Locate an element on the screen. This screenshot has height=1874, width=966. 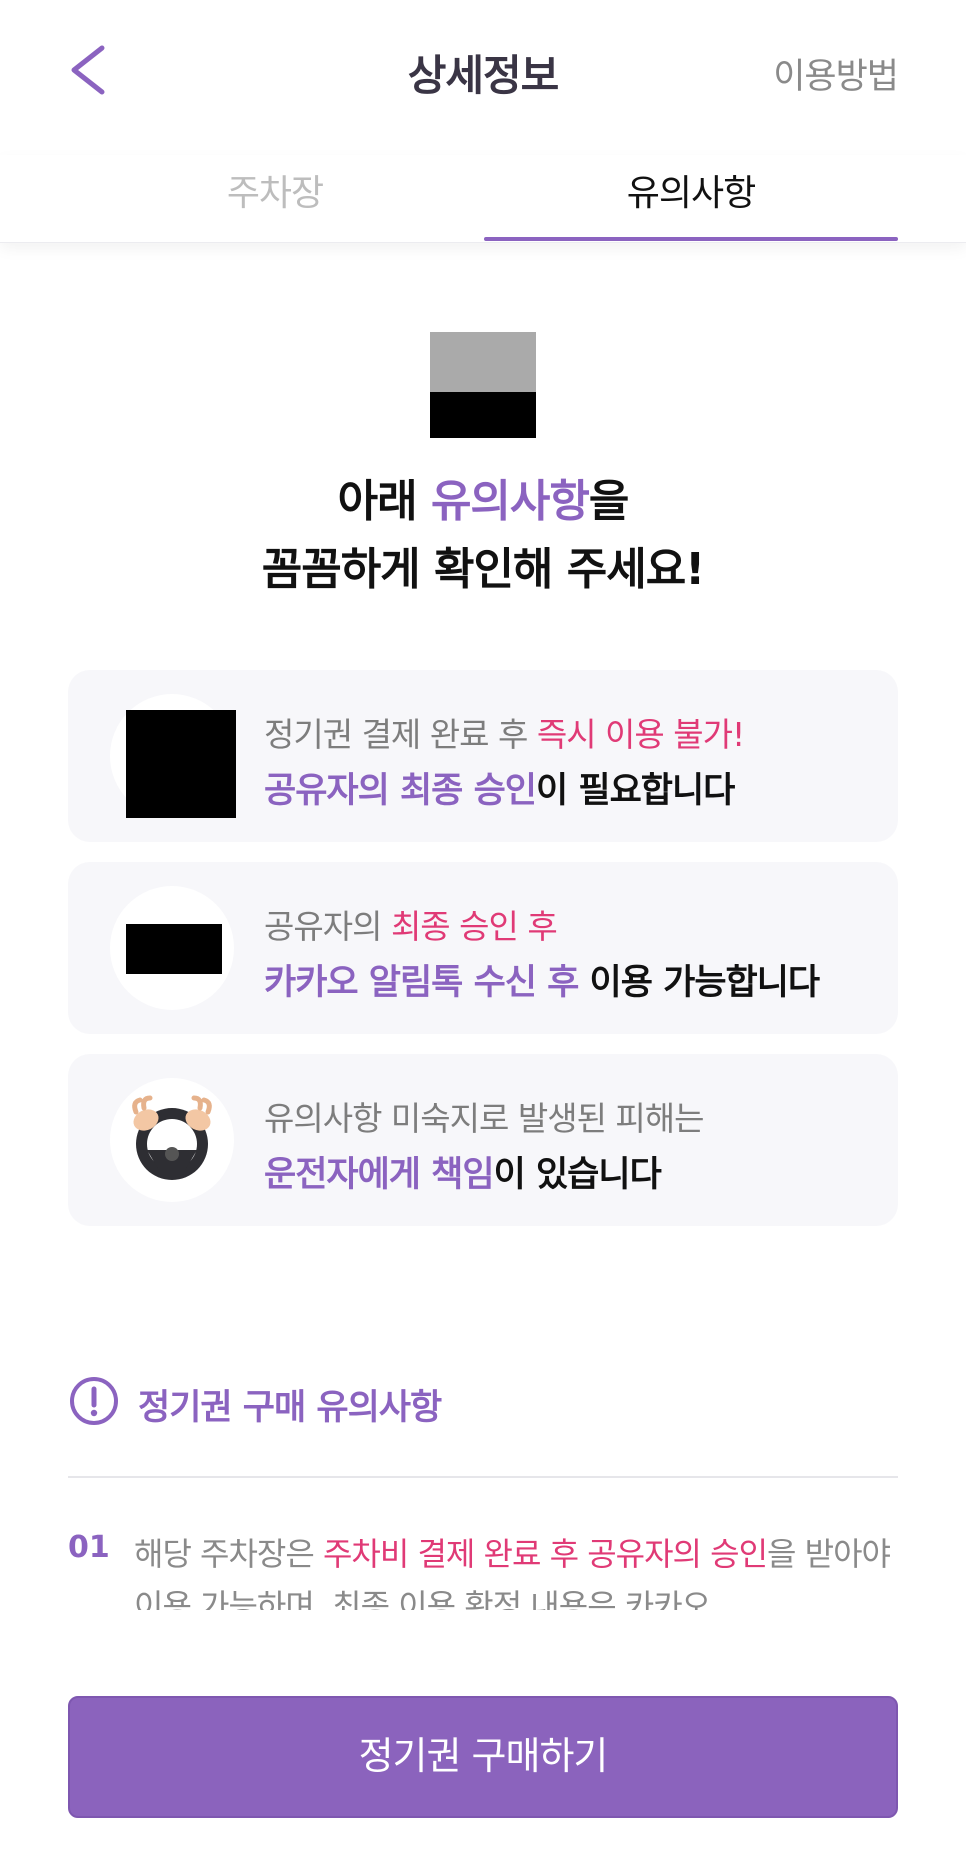
tab-parking-lot: 주차장 is located at coordinates (275, 199).